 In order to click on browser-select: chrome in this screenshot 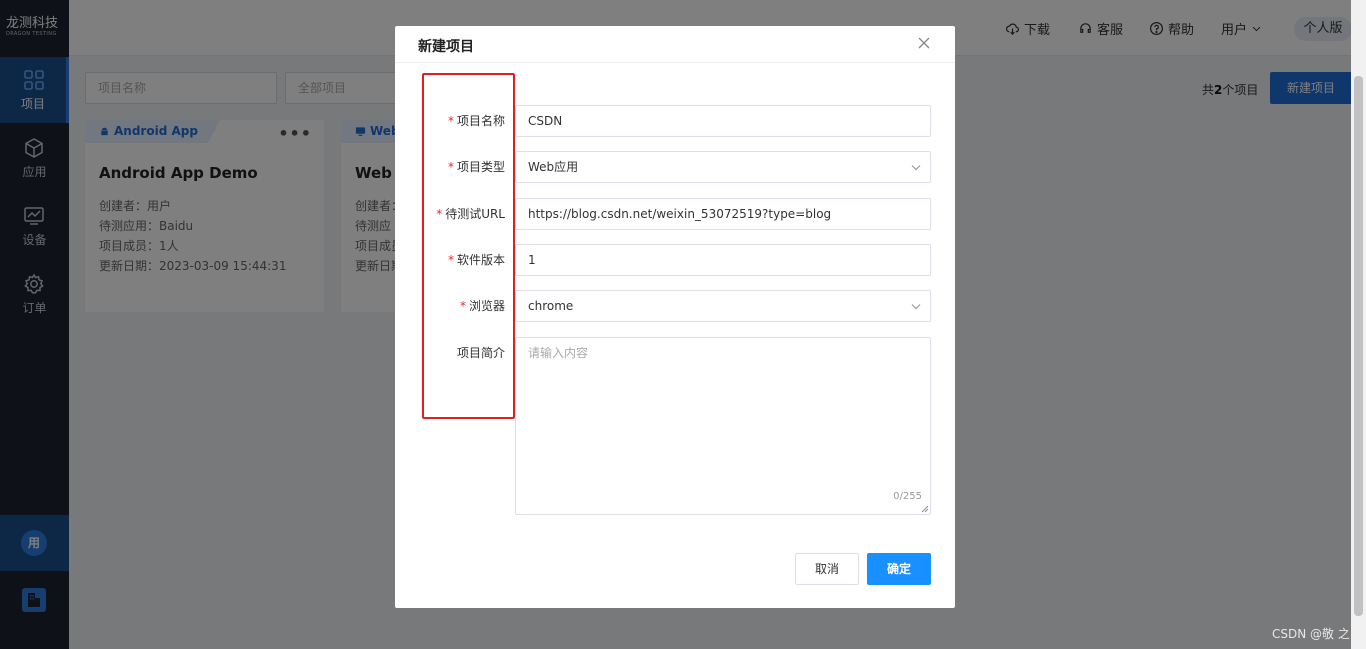, I will do `click(723, 306)`.